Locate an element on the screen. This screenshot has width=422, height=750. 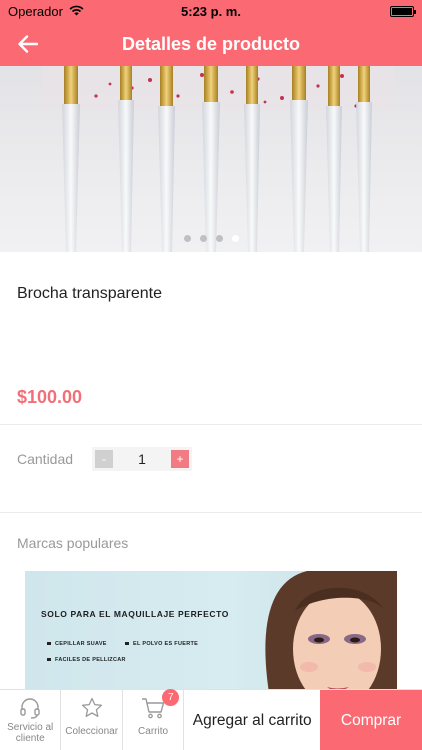
product-price: $100.00 is located at coordinates (50, 397).